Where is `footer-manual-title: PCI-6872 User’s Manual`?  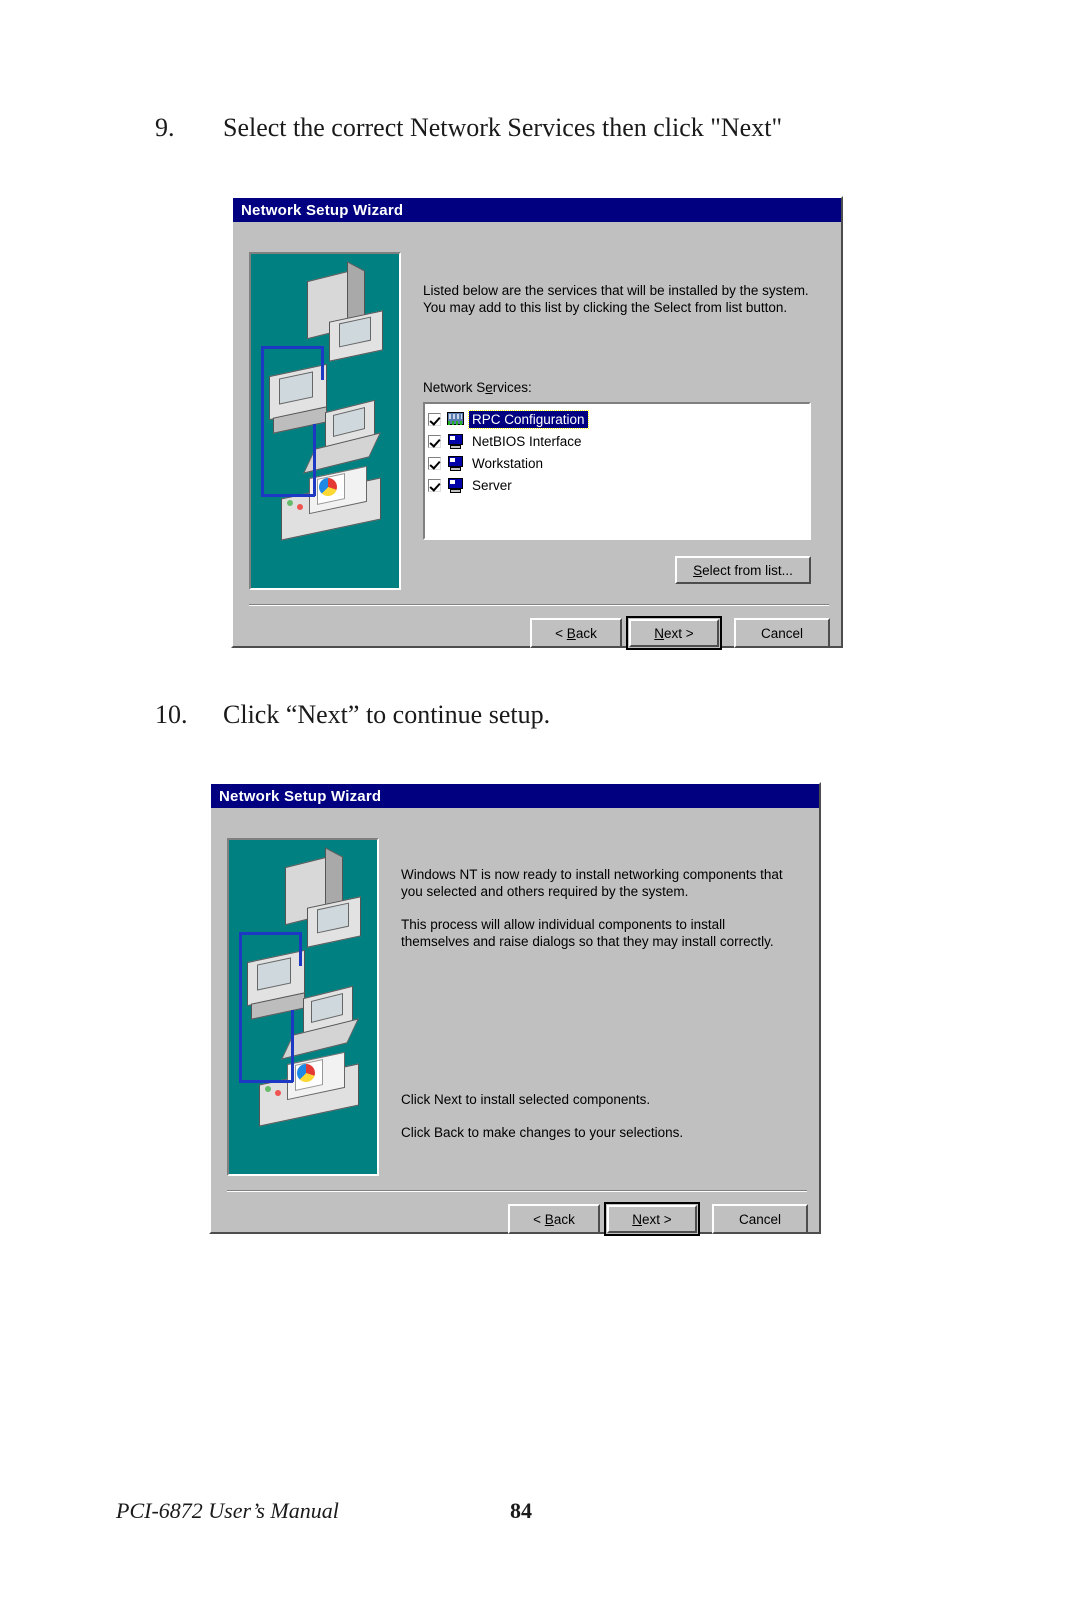 footer-manual-title: PCI-6872 User’s Manual is located at coordinates (227, 1510).